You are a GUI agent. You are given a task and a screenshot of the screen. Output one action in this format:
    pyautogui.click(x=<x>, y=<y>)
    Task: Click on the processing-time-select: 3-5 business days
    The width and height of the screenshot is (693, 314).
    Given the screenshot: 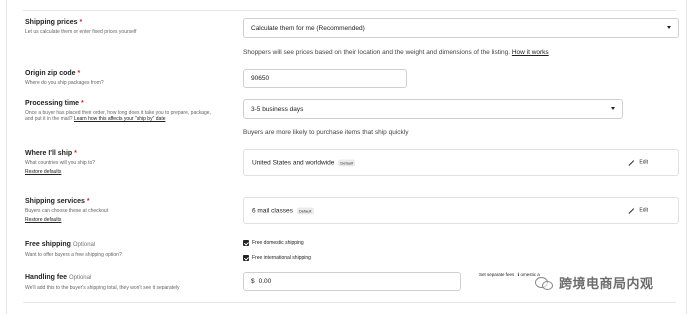 What is the action you would take?
    pyautogui.click(x=433, y=109)
    